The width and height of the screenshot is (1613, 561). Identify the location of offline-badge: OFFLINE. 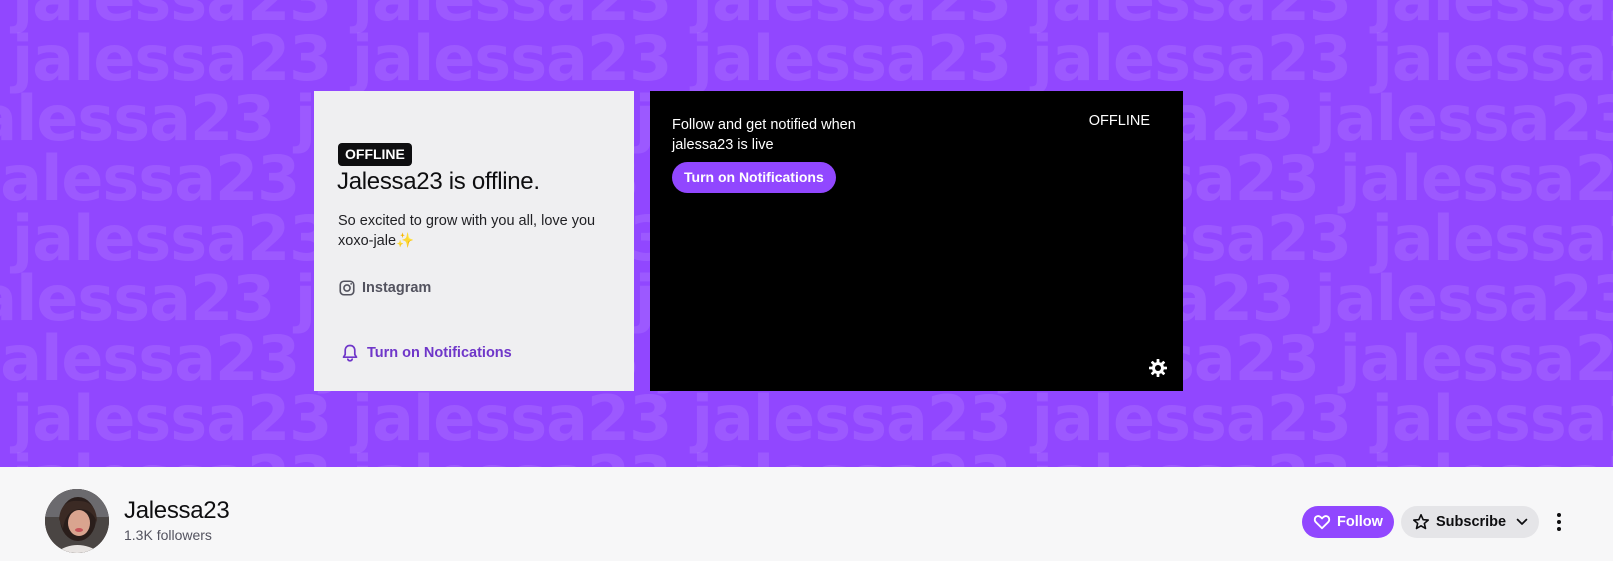
(375, 154).